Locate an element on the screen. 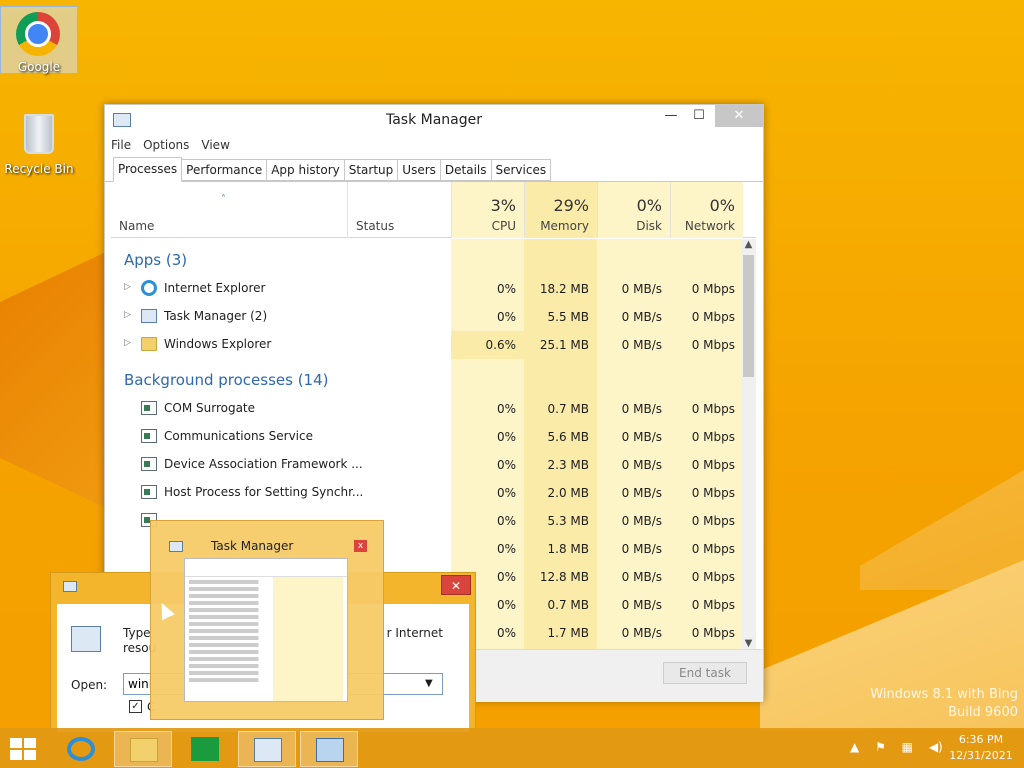 The height and width of the screenshot is (768, 1024). cell-memory: 12.8 MB is located at coordinates (564, 577).